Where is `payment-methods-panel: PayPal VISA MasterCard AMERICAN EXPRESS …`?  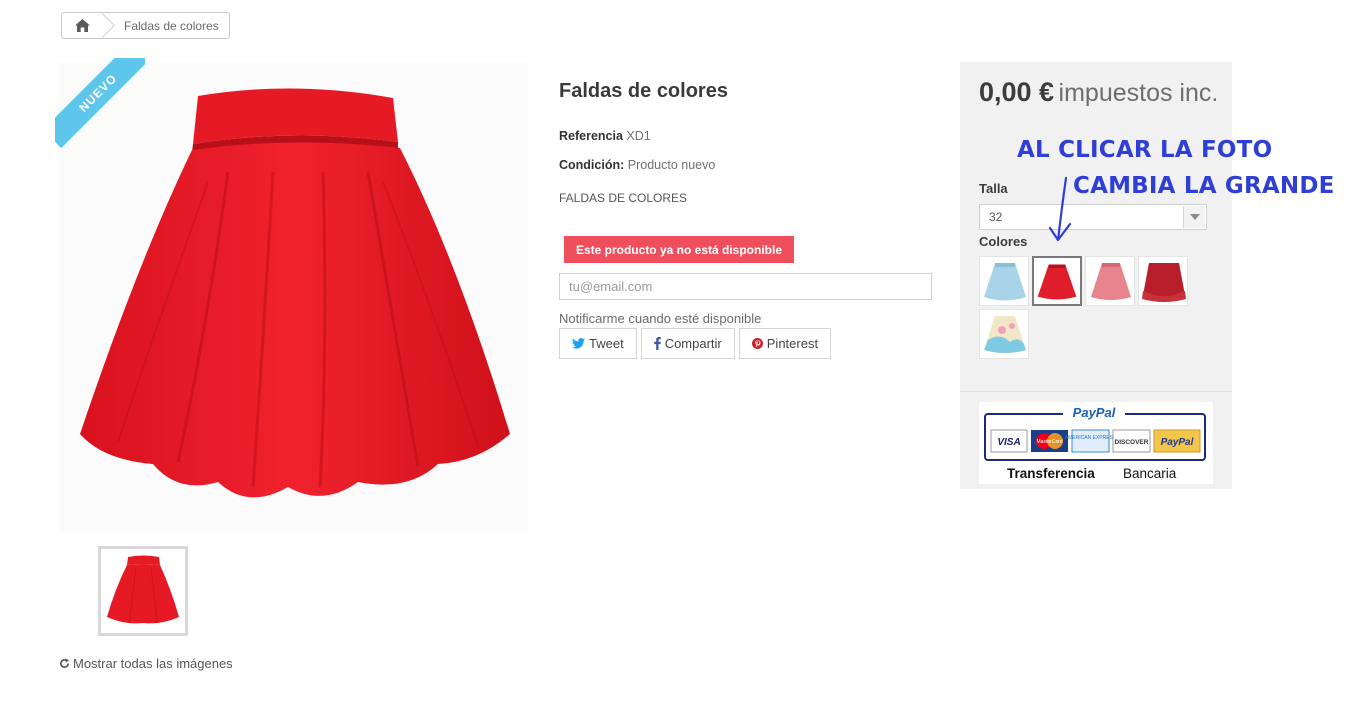 payment-methods-panel: PayPal VISA MasterCard AMERICAN EXPRESS … is located at coordinates (1096, 440).